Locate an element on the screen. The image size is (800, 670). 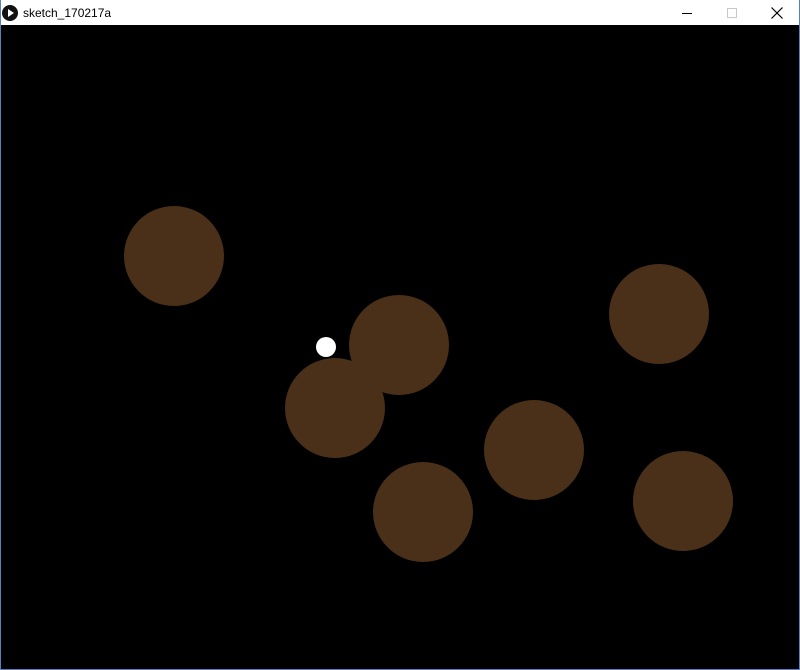
close-button is located at coordinates (776, 12).